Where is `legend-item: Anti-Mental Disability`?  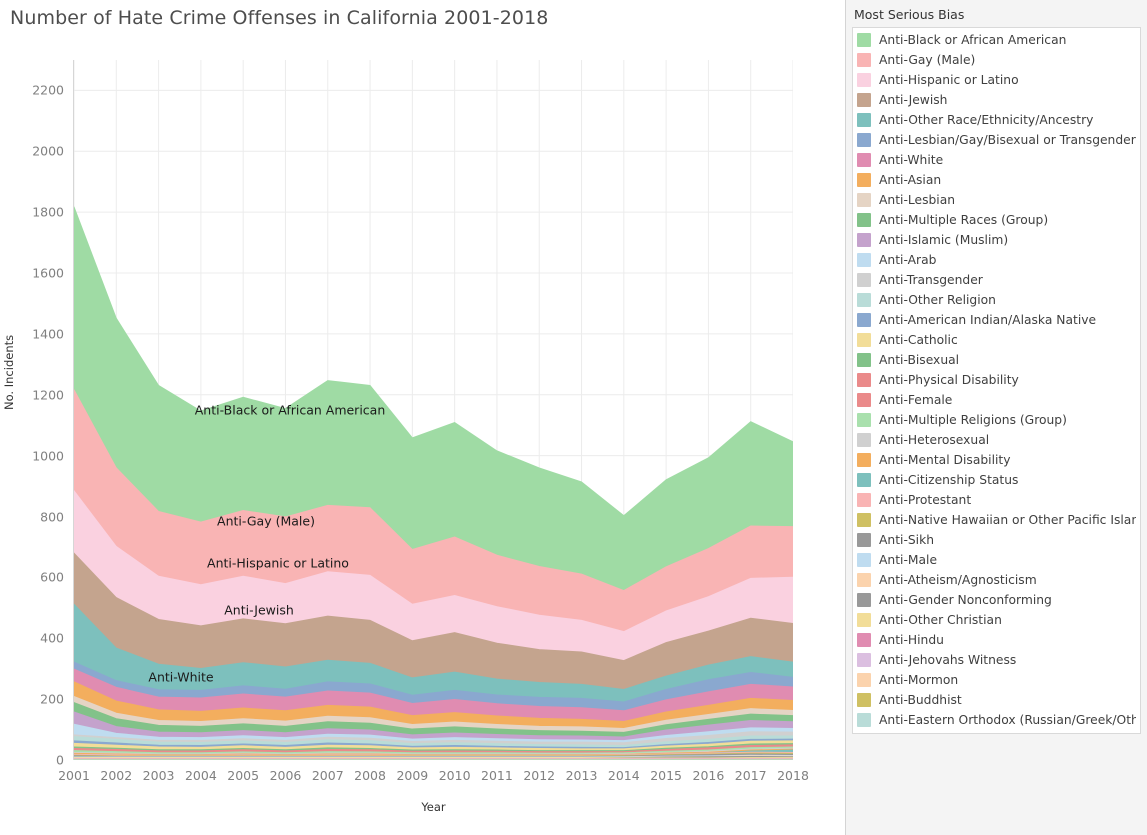 legend-item: Anti-Mental Disability is located at coordinates (996, 460).